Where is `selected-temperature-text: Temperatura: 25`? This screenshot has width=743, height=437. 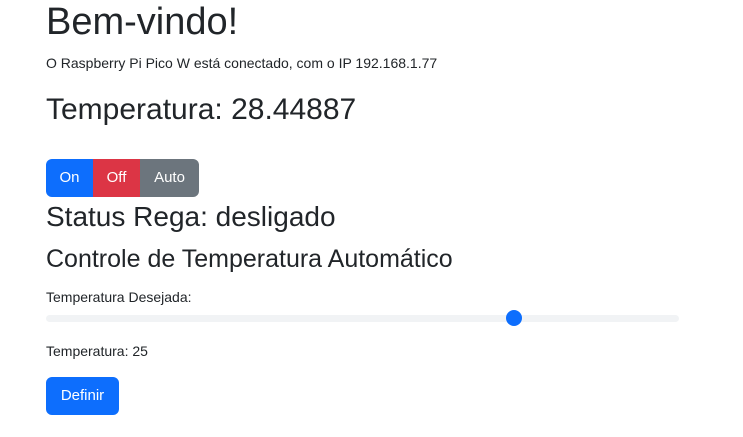
selected-temperature-text: Temperatura: 25 is located at coordinates (97, 351).